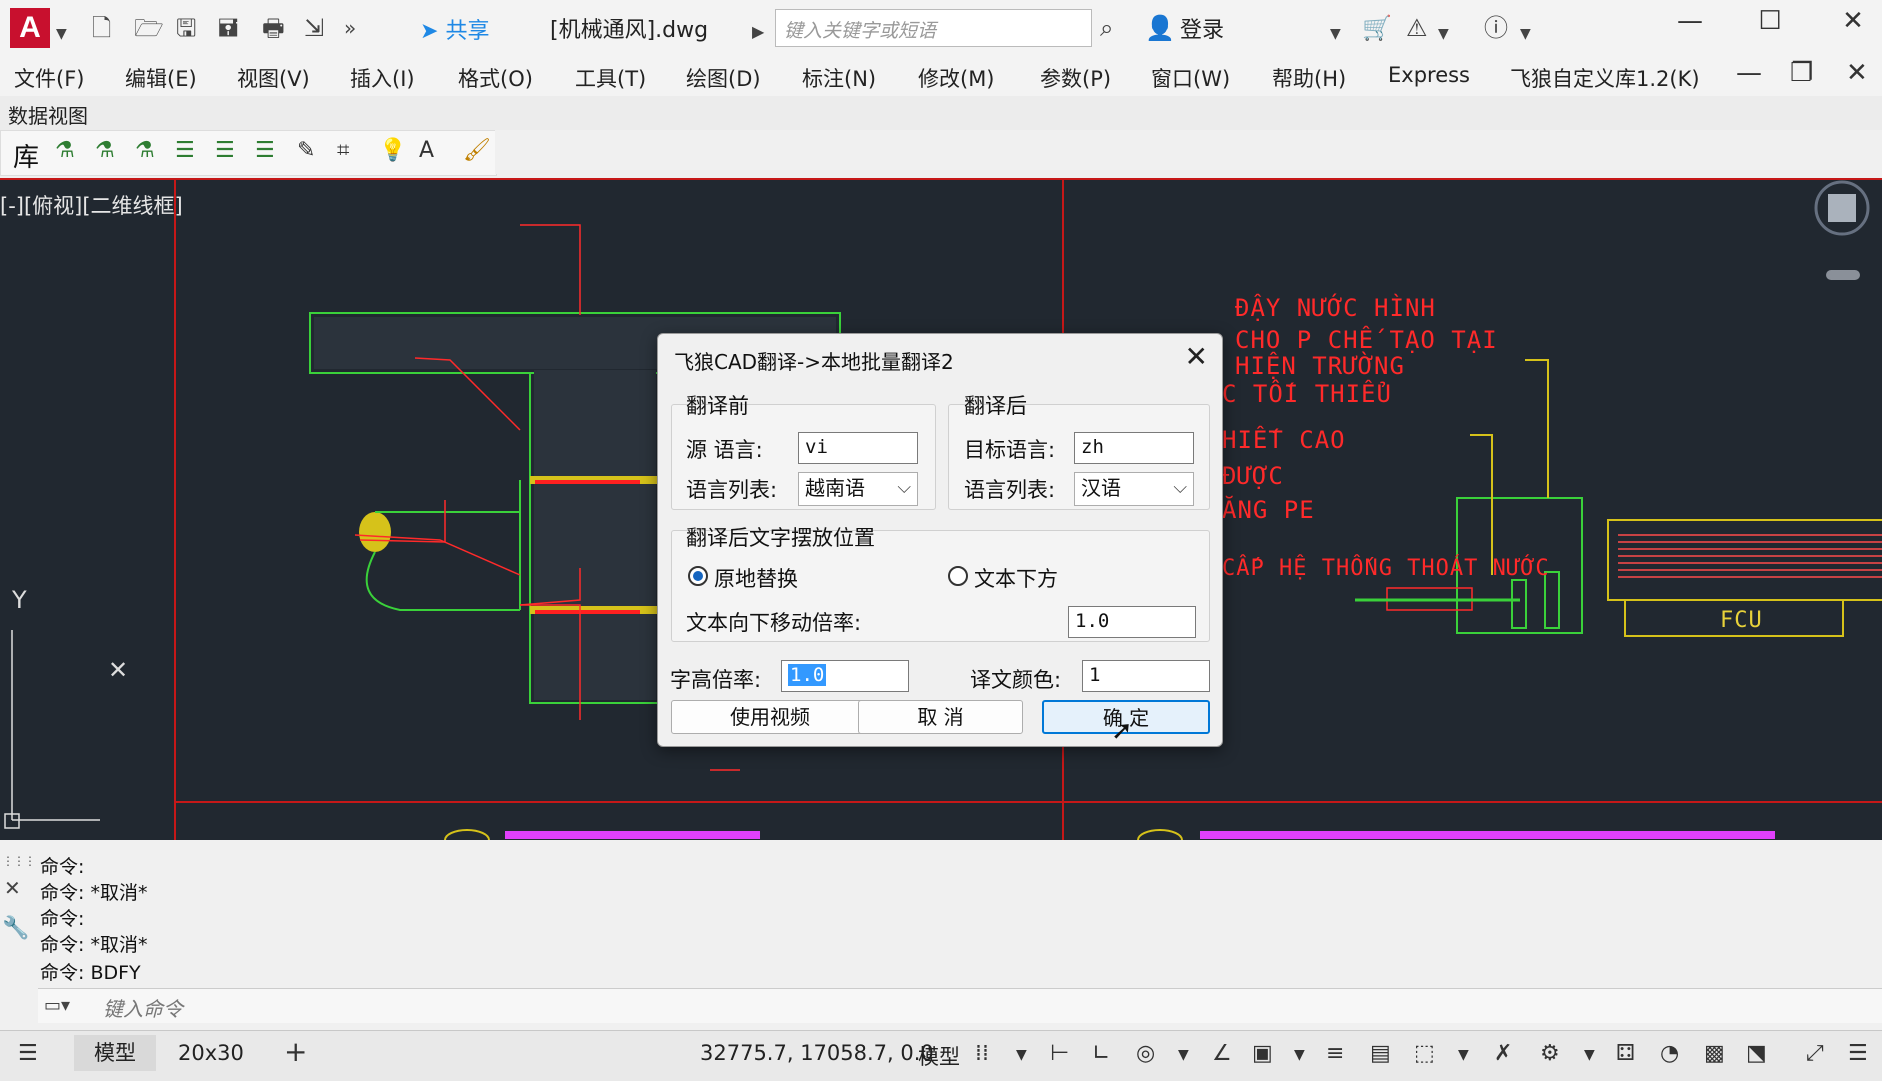  What do you see at coordinates (426, 150) in the screenshot?
I see `text-style-icon: A` at bounding box center [426, 150].